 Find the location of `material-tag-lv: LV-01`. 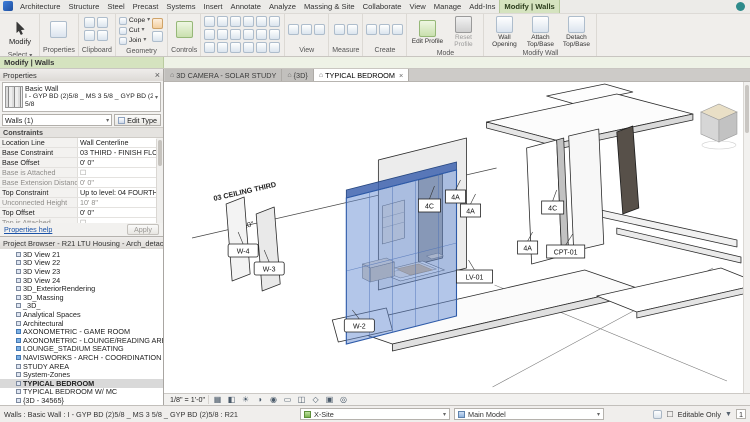

material-tag-lv: LV-01 is located at coordinates (474, 276).